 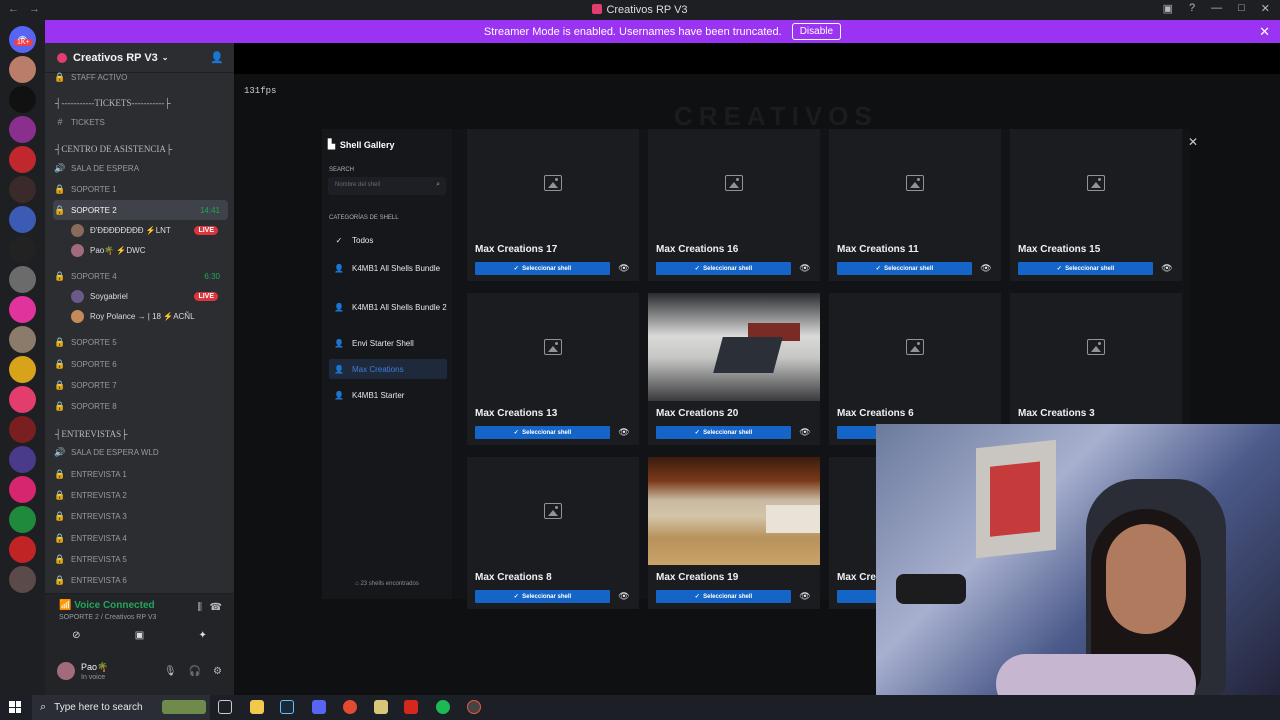 I want to click on spotify-icon, so click(x=443, y=707).